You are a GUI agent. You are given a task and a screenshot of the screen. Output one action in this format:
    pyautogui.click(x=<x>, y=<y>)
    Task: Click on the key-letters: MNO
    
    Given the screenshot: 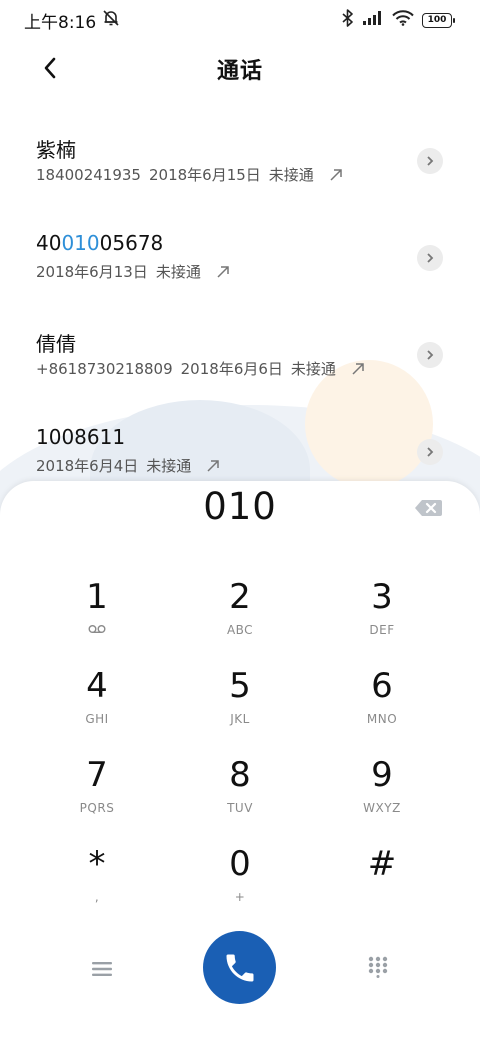 What is the action you would take?
    pyautogui.click(x=382, y=719)
    